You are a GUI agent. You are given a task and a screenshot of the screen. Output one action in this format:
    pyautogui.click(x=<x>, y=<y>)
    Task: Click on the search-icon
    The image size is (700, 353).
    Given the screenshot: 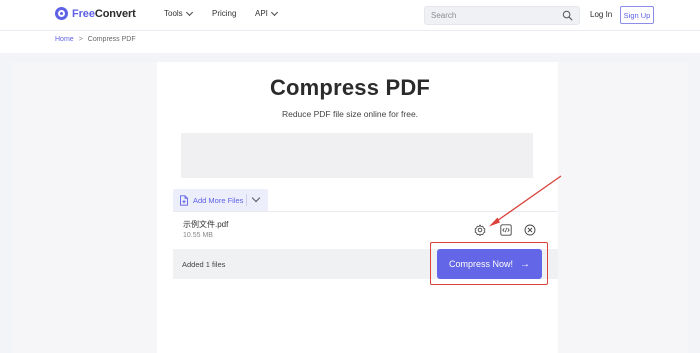 What is the action you would take?
    pyautogui.click(x=567, y=15)
    